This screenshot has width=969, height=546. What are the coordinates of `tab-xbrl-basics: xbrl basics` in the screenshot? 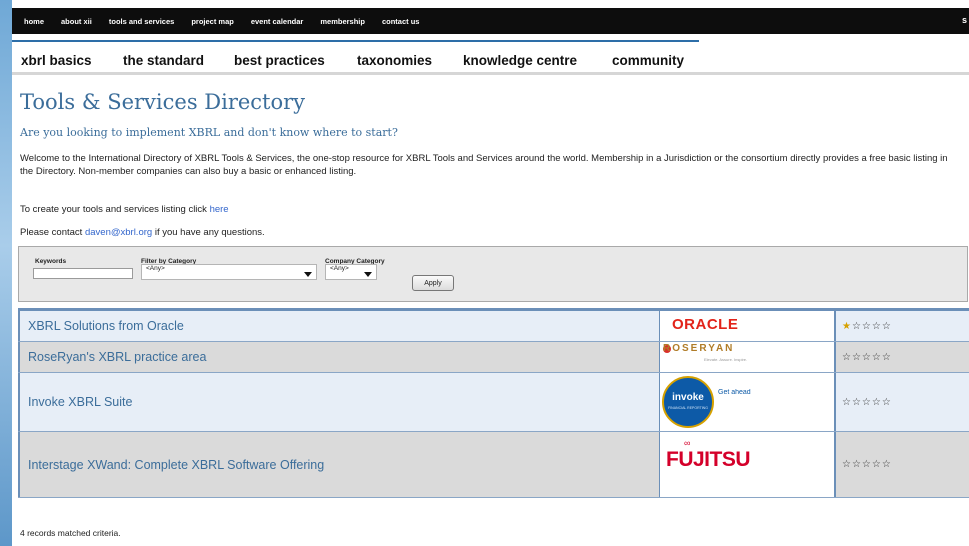 It's located at (56, 60).